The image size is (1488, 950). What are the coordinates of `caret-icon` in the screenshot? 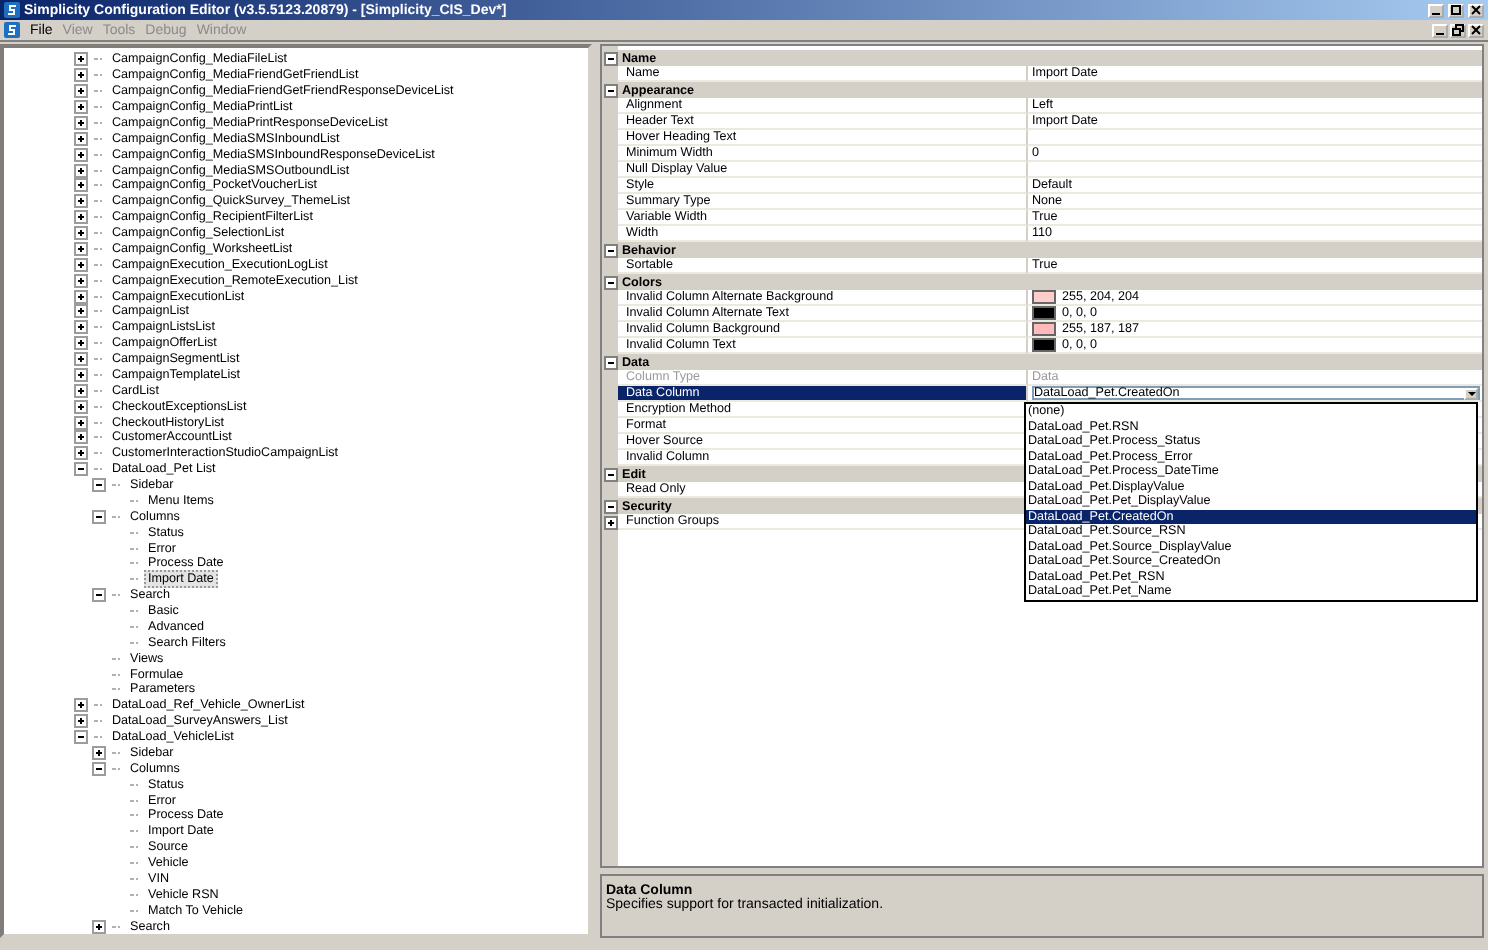 It's located at (1471, 393).